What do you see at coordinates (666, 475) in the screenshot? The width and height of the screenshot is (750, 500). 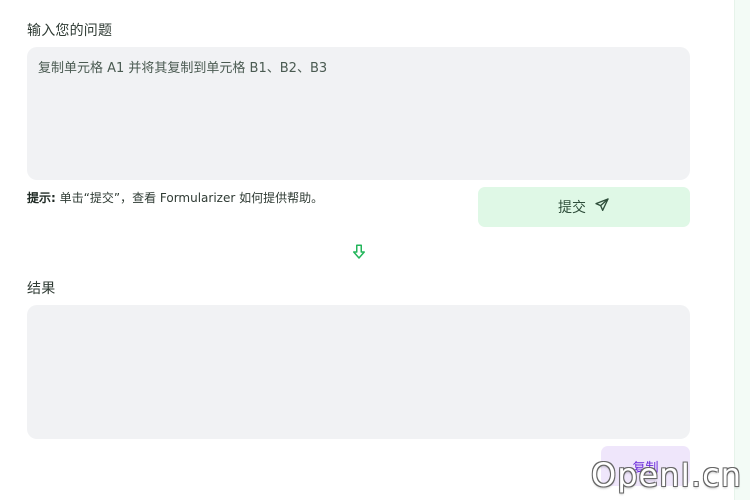 I see `watermark-logo: OpenI.cn` at bounding box center [666, 475].